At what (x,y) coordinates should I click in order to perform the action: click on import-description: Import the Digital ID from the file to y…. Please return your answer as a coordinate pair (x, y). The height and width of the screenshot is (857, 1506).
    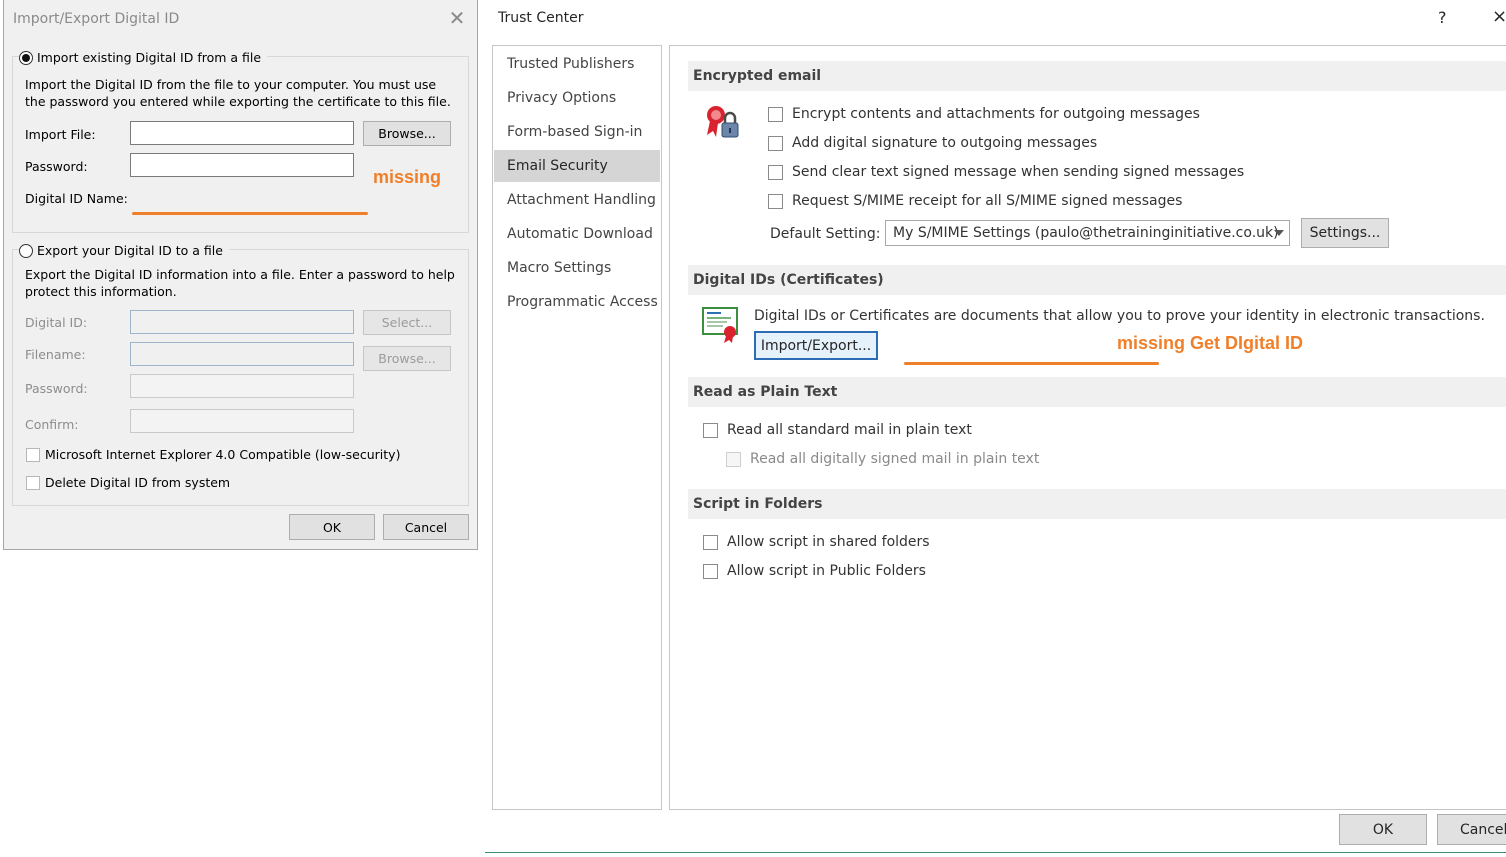
    Looking at the image, I should click on (238, 93).